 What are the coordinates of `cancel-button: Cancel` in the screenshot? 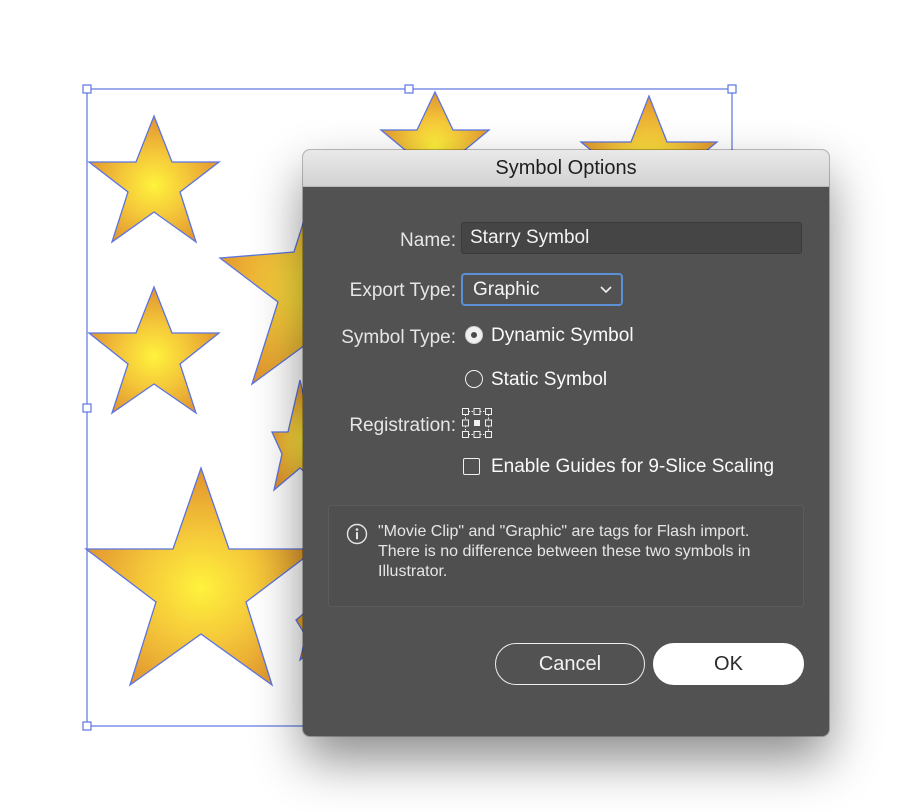 It's located at (570, 664).